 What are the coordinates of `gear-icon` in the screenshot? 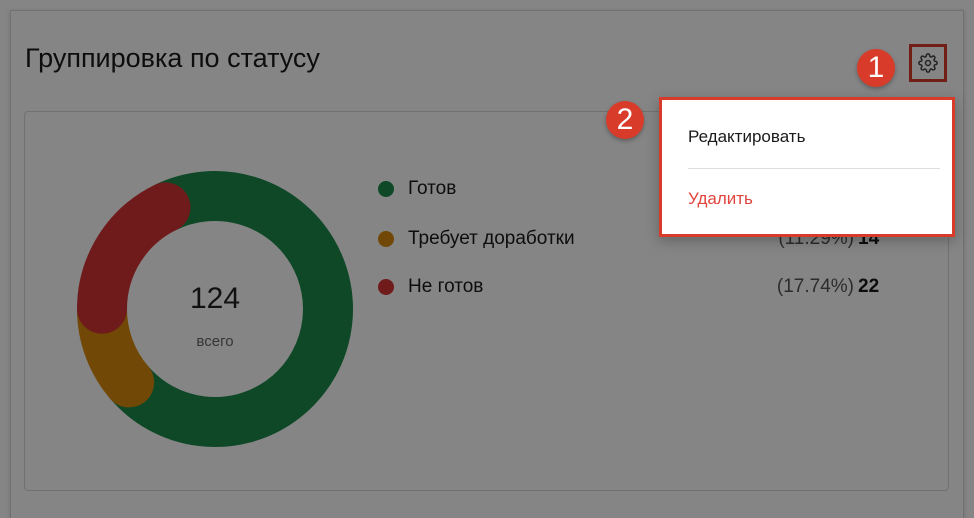 It's located at (928, 63).